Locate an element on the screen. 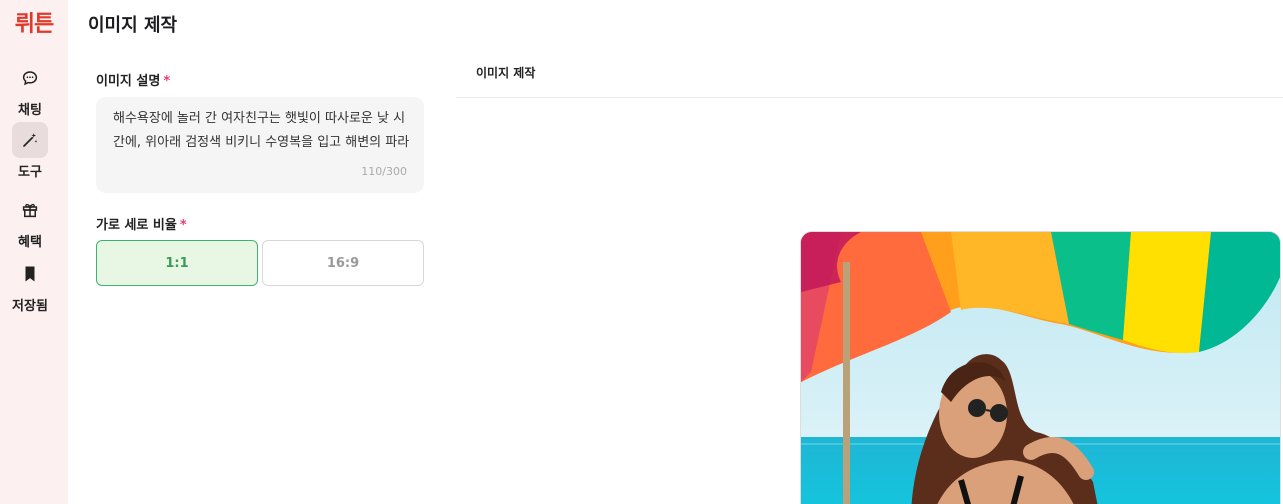  sidebar-item-benefits: 혜택 is located at coordinates (30, 221).